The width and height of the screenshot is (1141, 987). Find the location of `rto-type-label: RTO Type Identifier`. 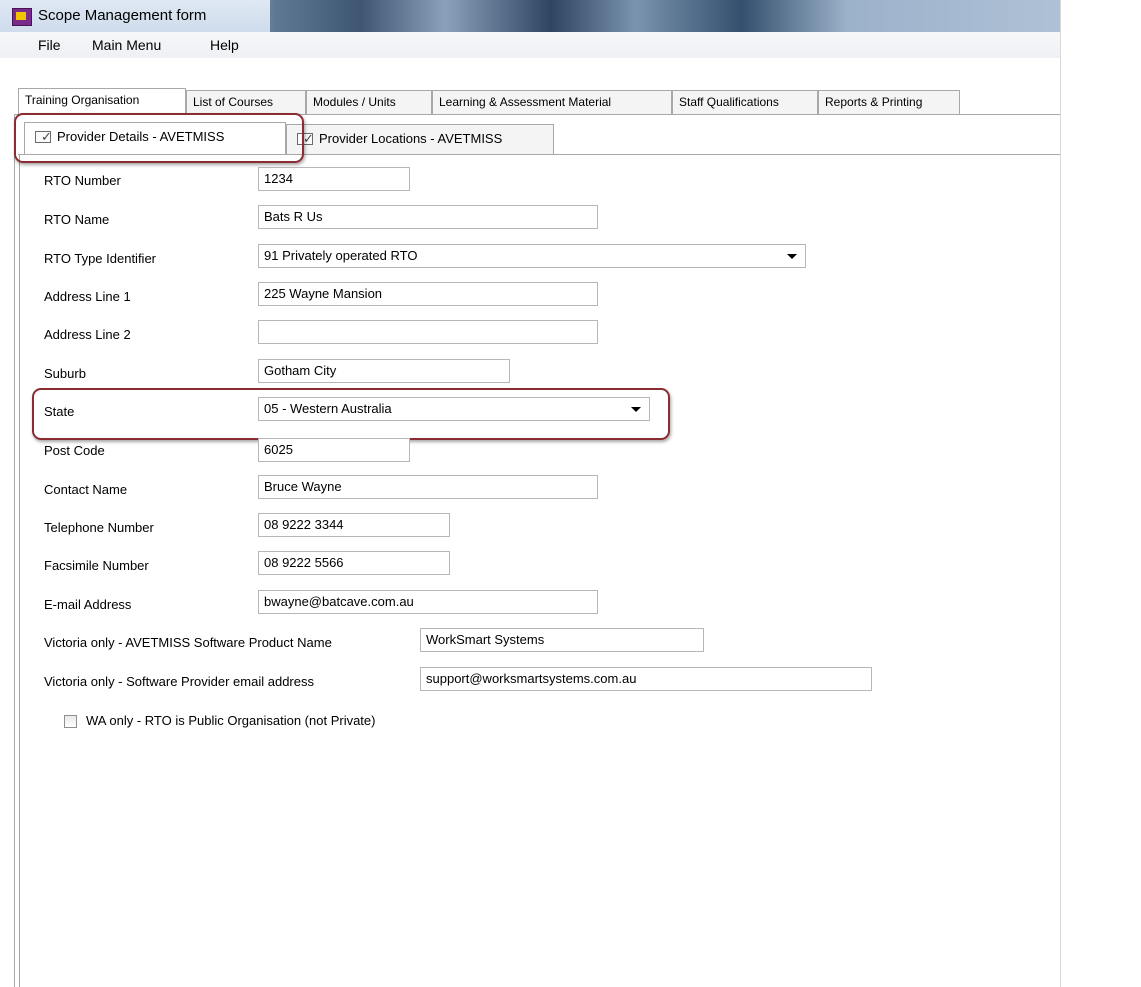

rto-type-label: RTO Type Identifier is located at coordinates (100, 258).